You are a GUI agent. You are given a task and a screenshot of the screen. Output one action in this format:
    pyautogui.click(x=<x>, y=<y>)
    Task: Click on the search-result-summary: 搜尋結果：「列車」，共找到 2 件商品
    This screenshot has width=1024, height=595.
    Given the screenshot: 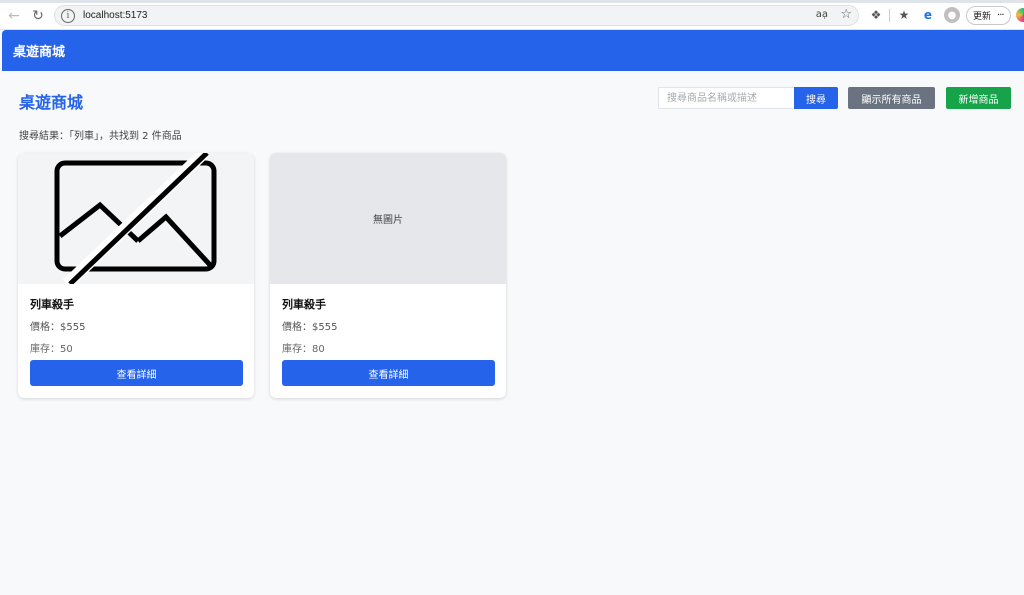 What is the action you would take?
    pyautogui.click(x=100, y=136)
    